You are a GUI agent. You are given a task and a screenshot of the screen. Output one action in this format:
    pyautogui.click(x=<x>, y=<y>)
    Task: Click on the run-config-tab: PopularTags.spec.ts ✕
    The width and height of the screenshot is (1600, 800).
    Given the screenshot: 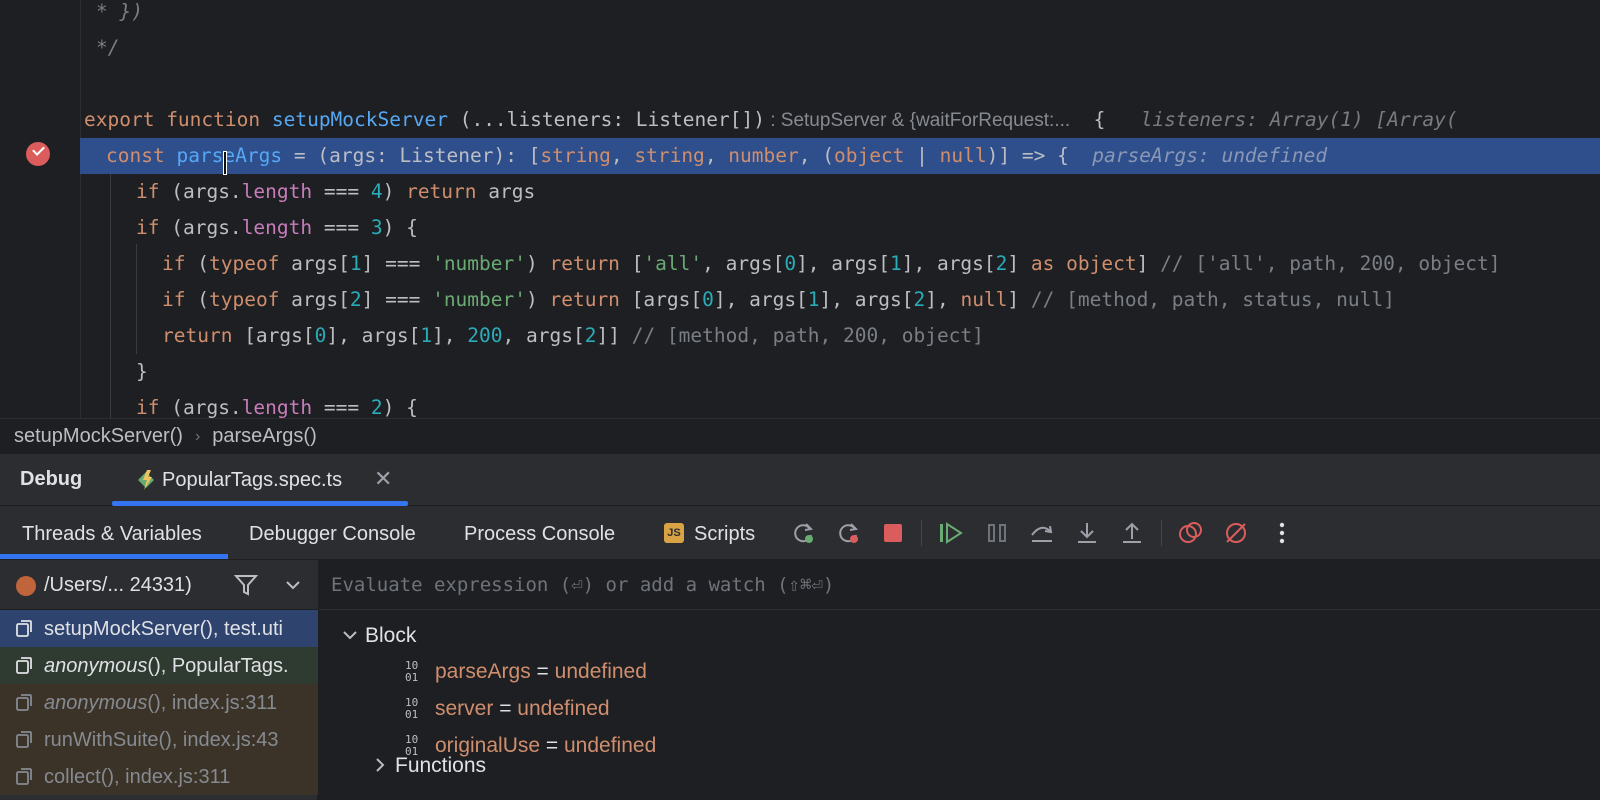 What is the action you would take?
    pyautogui.click(x=260, y=480)
    